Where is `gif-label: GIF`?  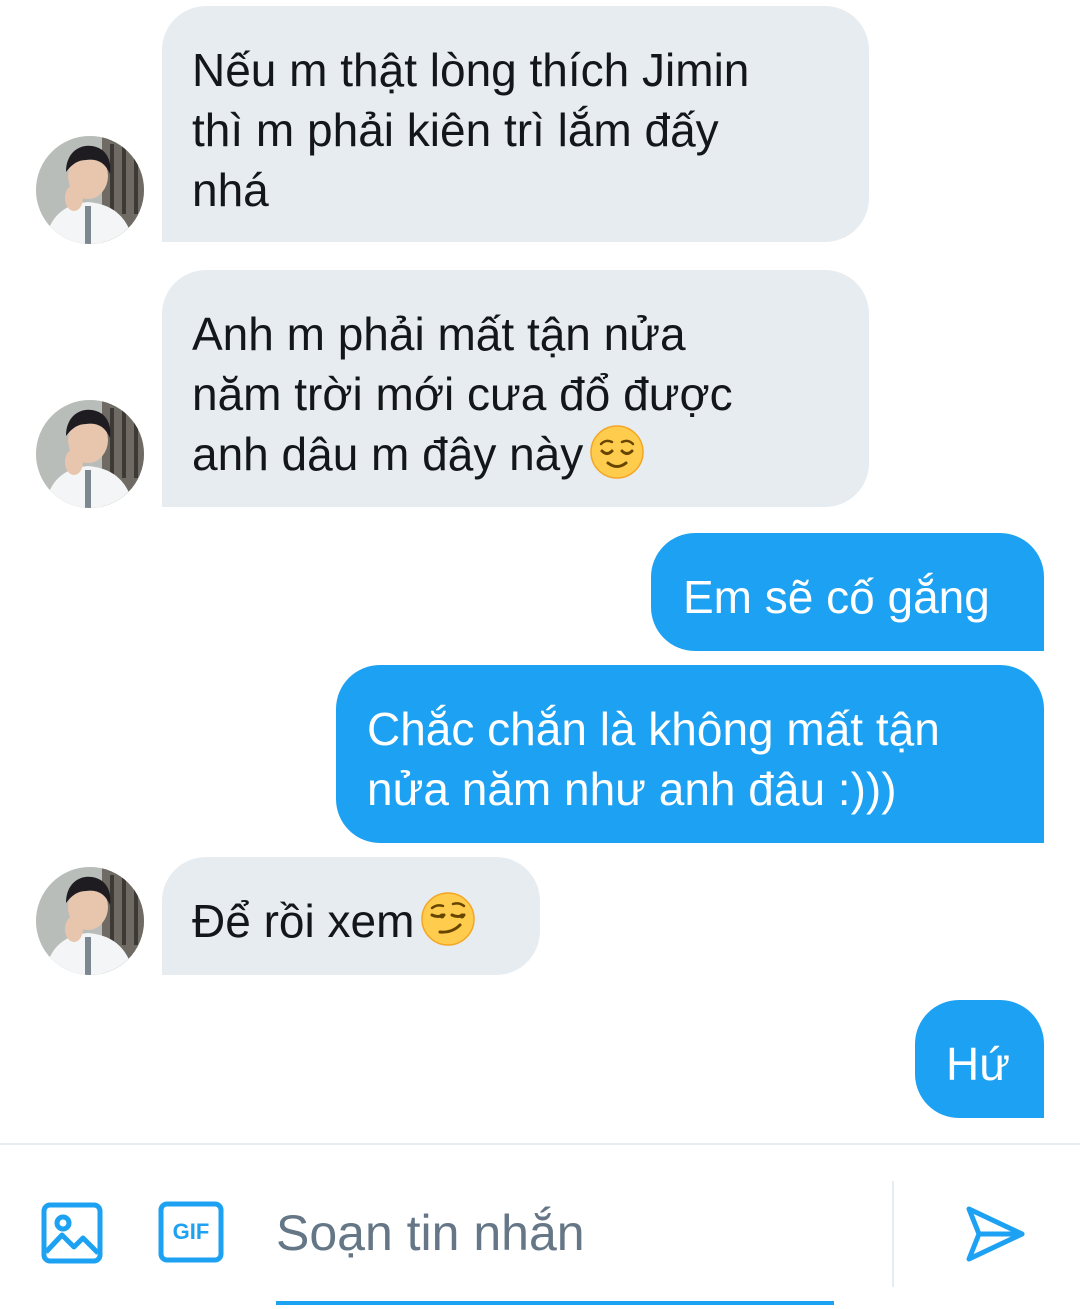 gif-label: GIF is located at coordinates (191, 1231).